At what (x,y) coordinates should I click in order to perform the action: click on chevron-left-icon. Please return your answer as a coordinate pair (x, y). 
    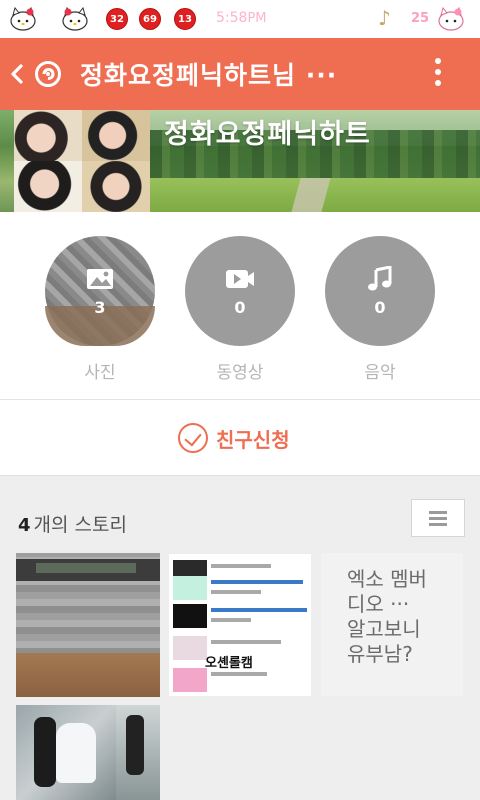
    Looking at the image, I should click on (16, 74).